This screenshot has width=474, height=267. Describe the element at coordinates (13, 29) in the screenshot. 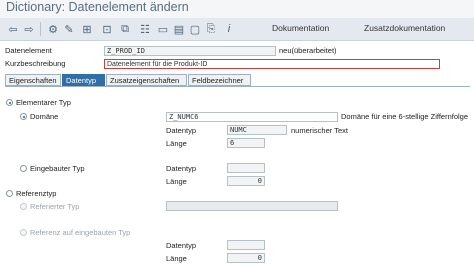

I see `back-arrow-icon: ⇦` at that location.